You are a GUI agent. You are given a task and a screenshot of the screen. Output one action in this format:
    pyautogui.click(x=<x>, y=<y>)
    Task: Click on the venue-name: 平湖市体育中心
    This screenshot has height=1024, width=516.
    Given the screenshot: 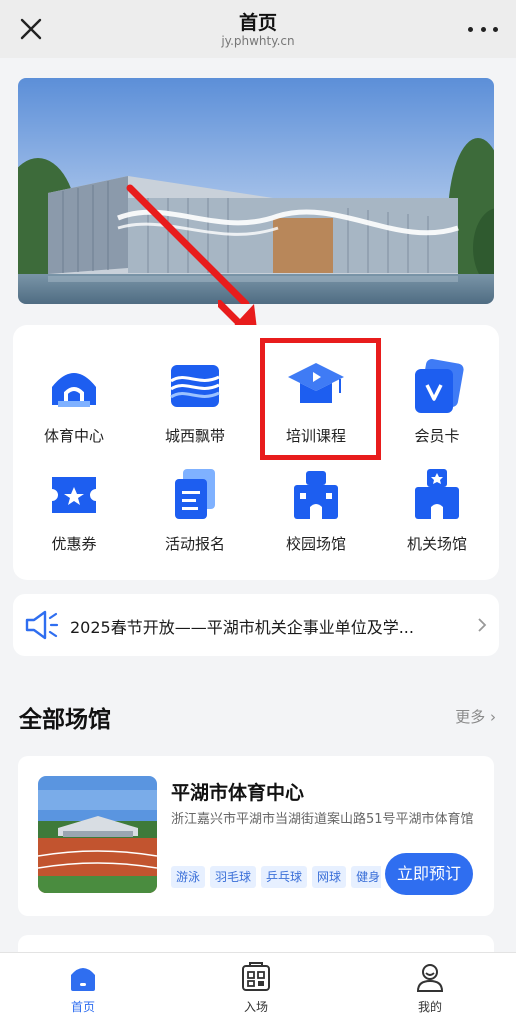 What is the action you would take?
    pyautogui.click(x=238, y=793)
    